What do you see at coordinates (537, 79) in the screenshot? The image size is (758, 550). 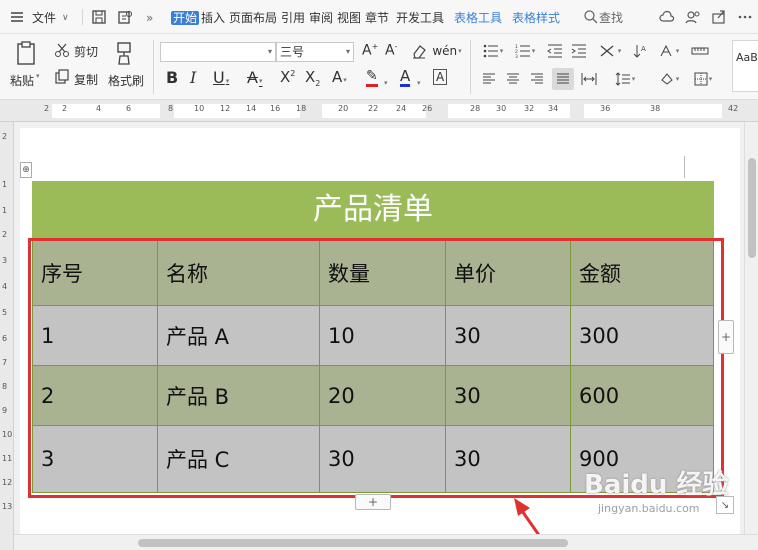 I see `align-right-icon` at bounding box center [537, 79].